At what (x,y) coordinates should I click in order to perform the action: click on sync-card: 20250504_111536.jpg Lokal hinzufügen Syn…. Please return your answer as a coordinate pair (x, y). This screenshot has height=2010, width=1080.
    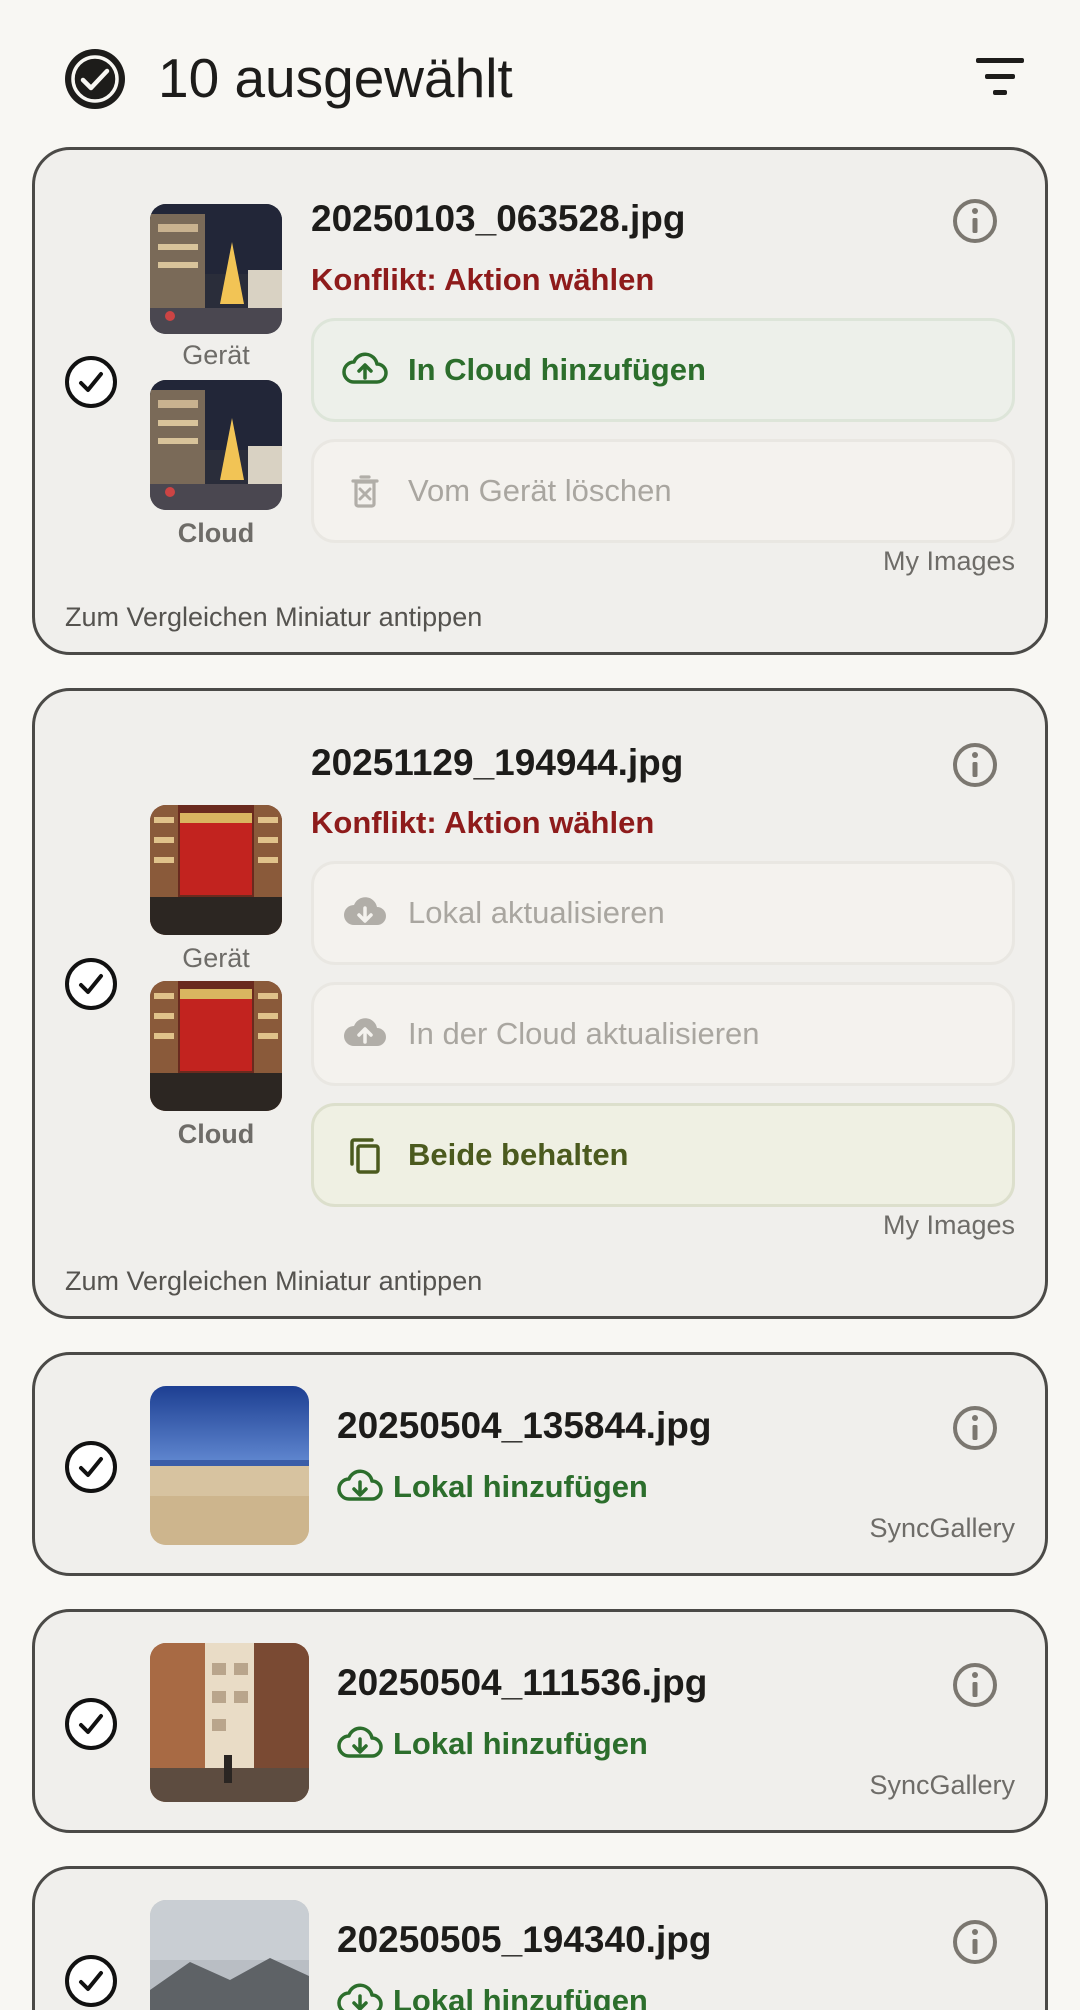
    Looking at the image, I should click on (540, 1721).